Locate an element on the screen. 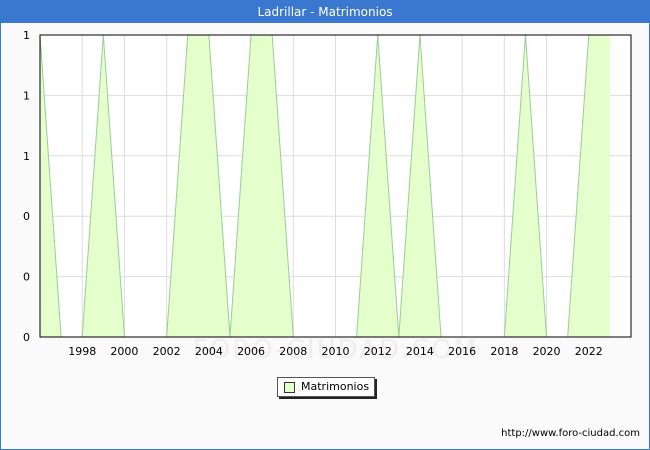  x-tick-label: 2008 is located at coordinates (293, 351).